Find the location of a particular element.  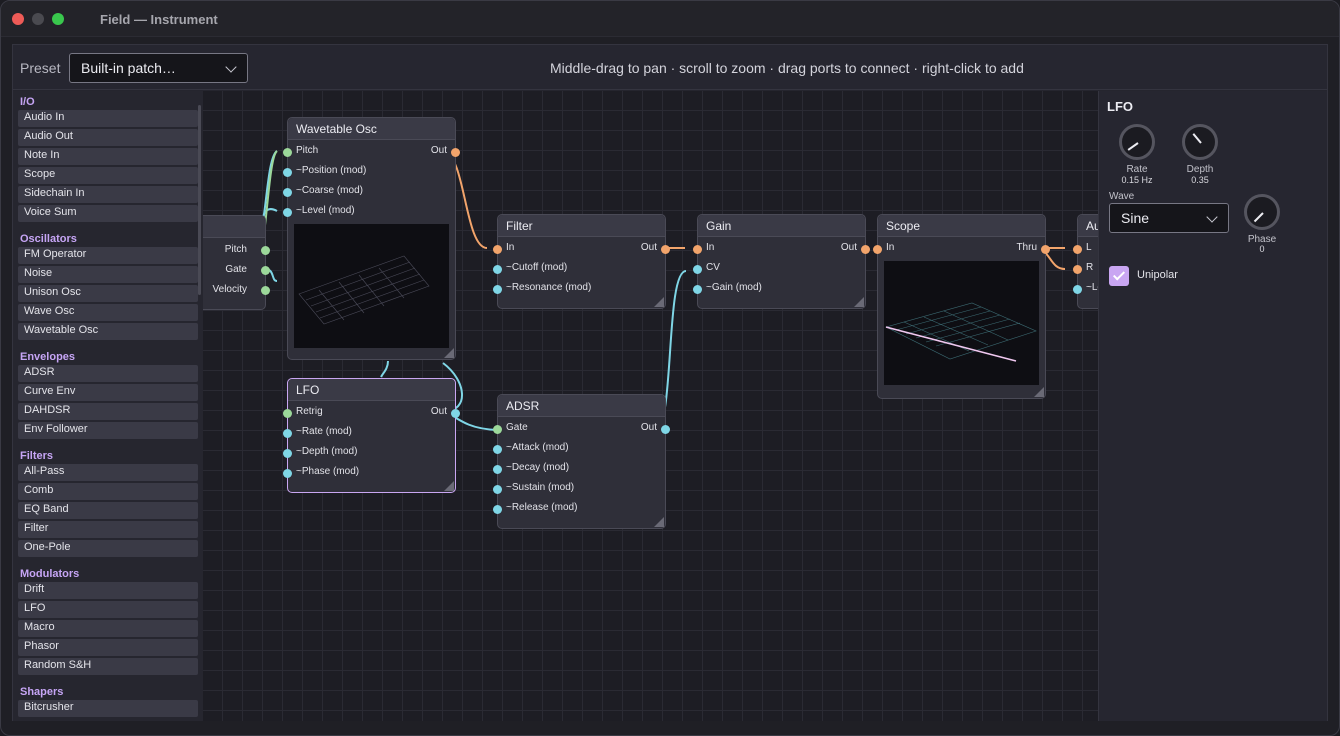

title-bar: Field — Instrument is located at coordinates (670, 19).